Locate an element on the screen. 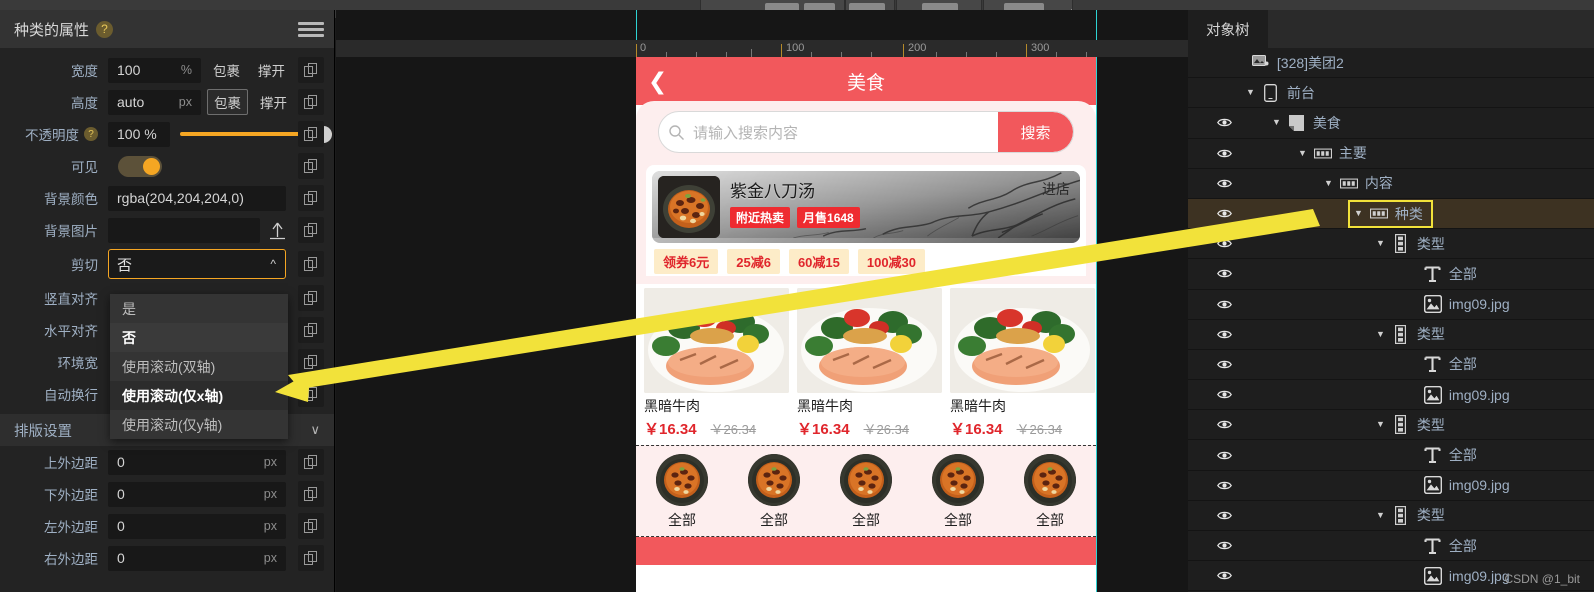  clip-dropdown-menu: 是 否 使用滚动(双轴) 使用滚动(仅x轴) 使用滚动(仅y轴) is located at coordinates (199, 366).